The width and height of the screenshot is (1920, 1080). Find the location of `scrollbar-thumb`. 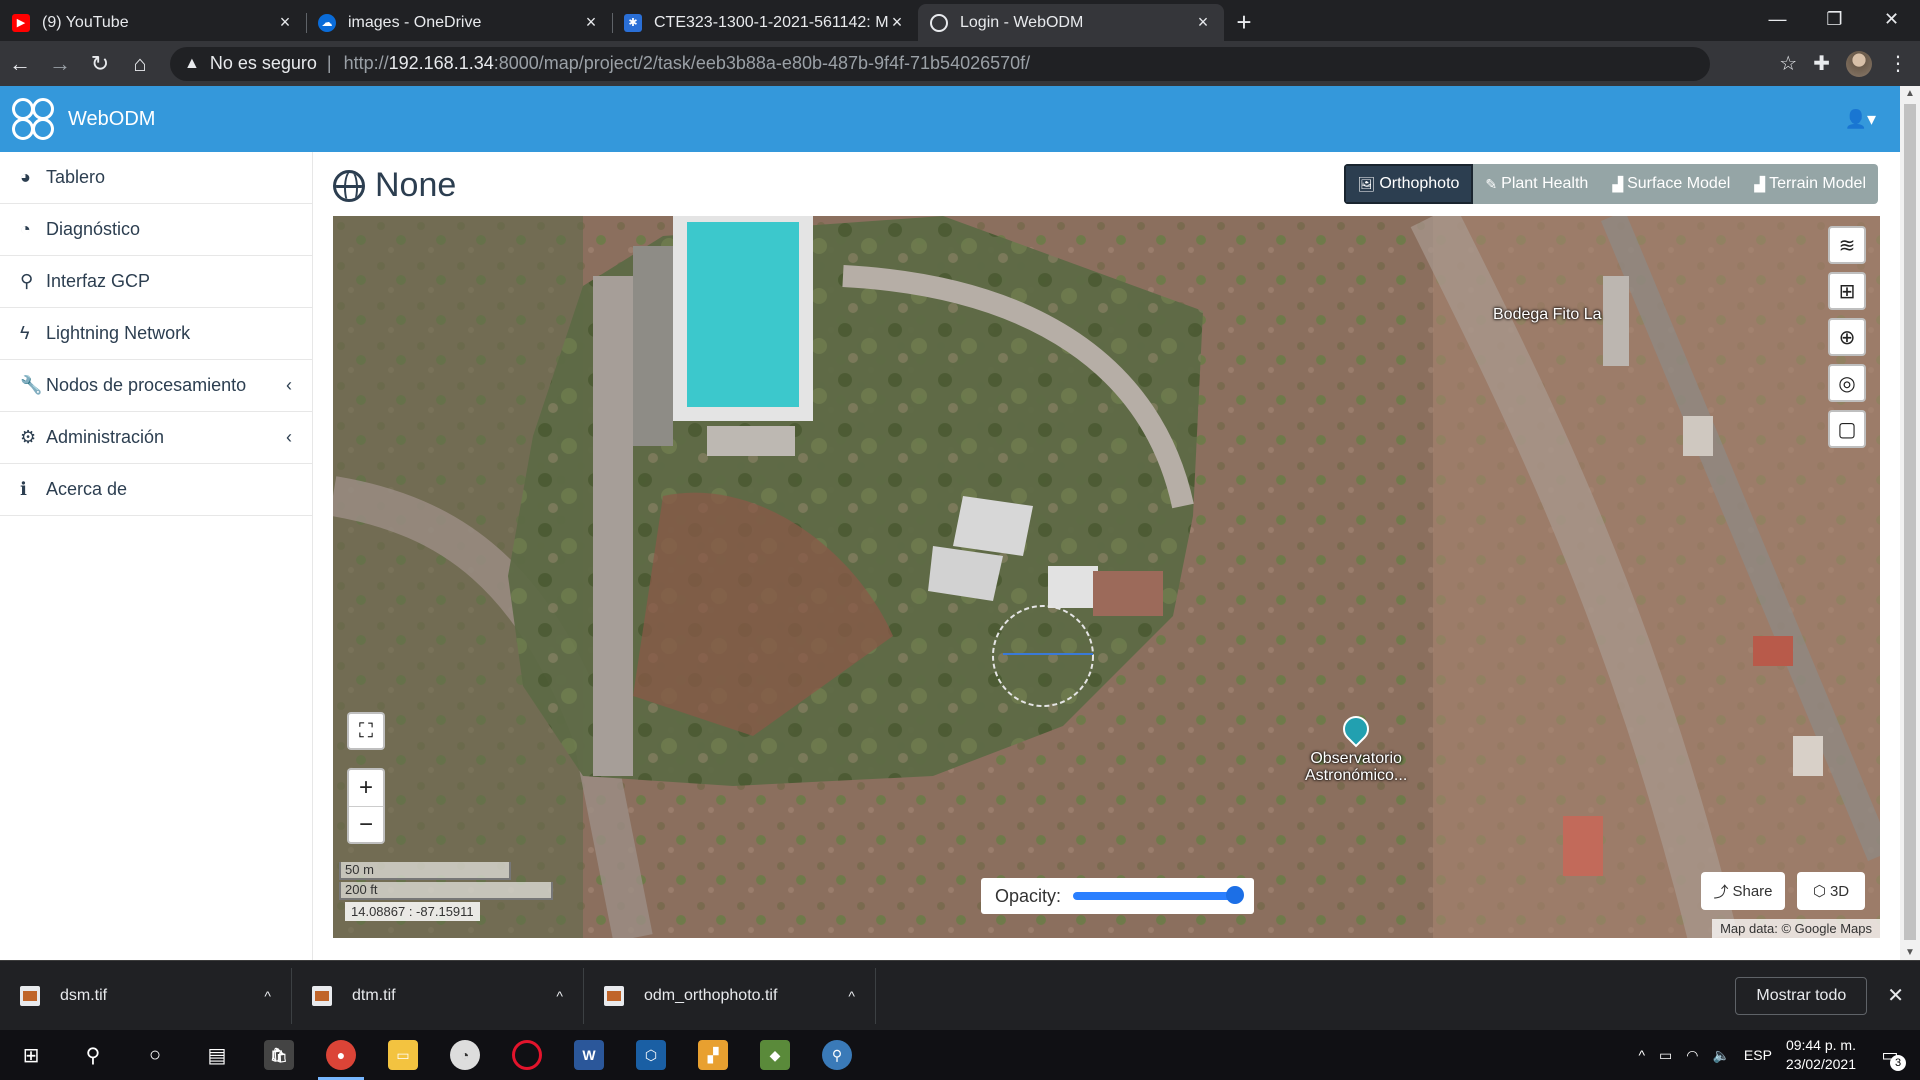

scrollbar-thumb is located at coordinates (1910, 522).